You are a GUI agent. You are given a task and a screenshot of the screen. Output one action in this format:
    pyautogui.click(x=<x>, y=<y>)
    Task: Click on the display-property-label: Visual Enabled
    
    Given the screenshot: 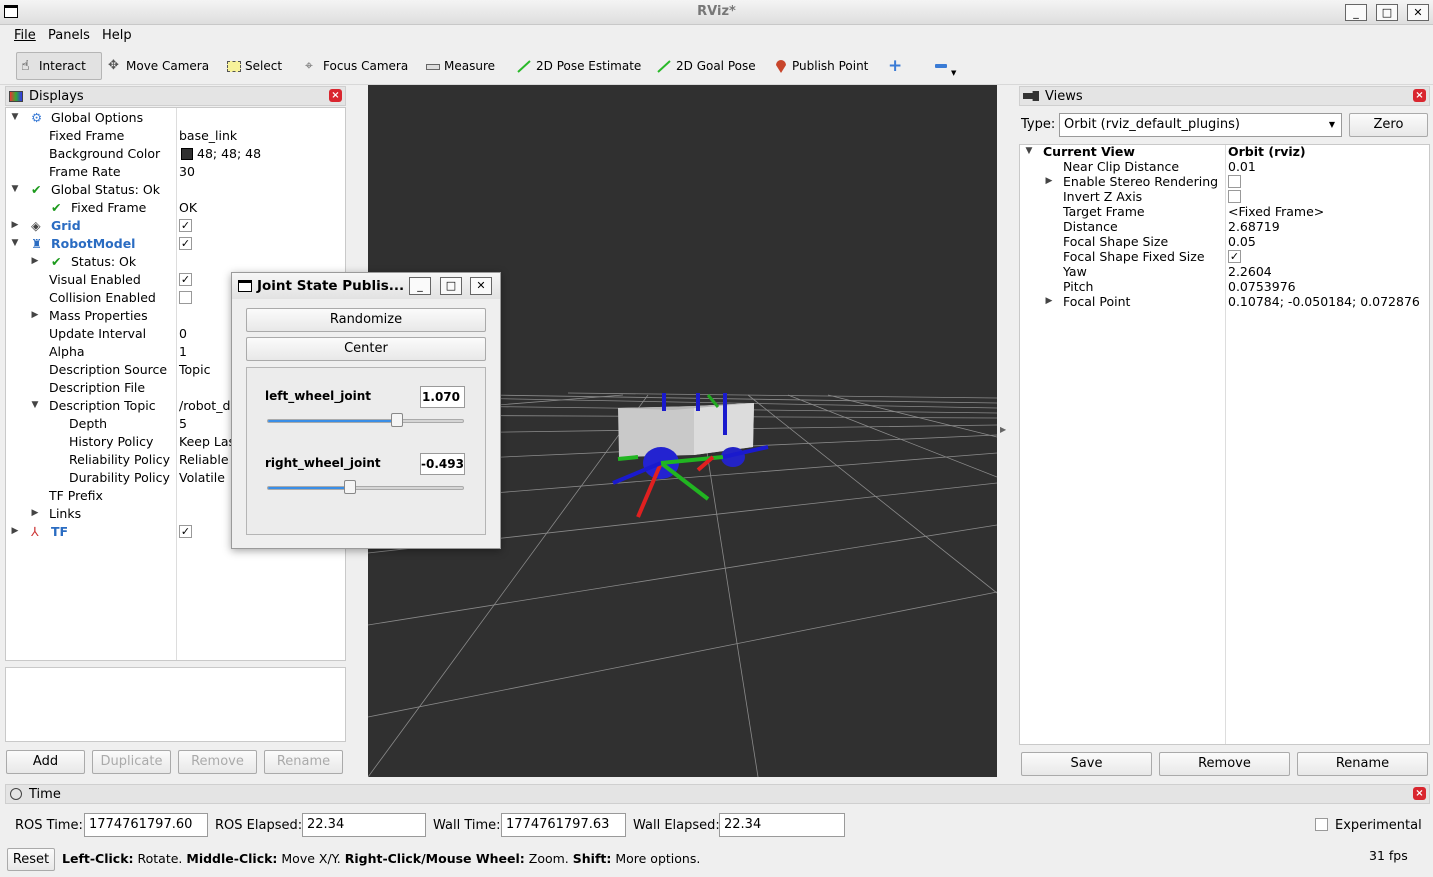 What is the action you would take?
    pyautogui.click(x=95, y=280)
    